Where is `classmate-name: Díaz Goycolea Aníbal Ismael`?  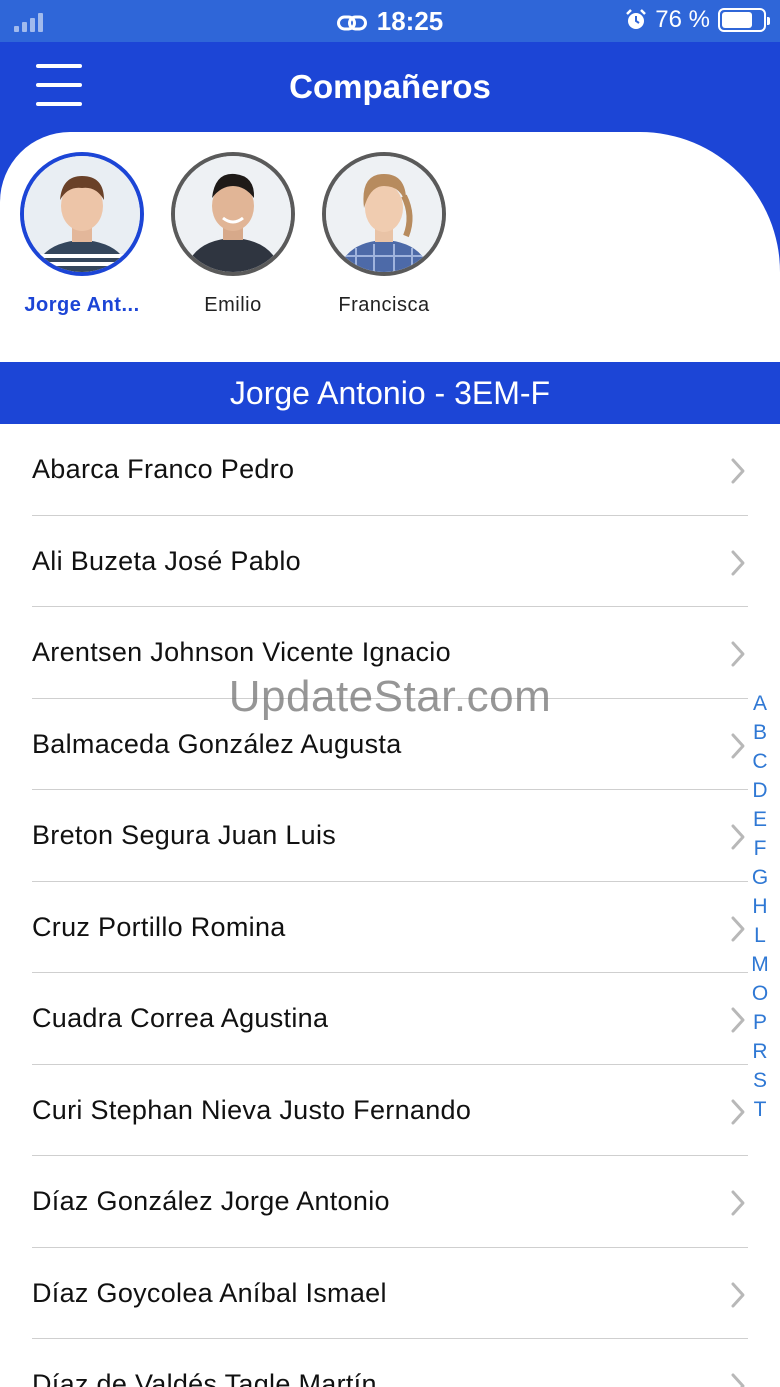 classmate-name: Díaz Goycolea Aníbal Ismael is located at coordinates (209, 1292).